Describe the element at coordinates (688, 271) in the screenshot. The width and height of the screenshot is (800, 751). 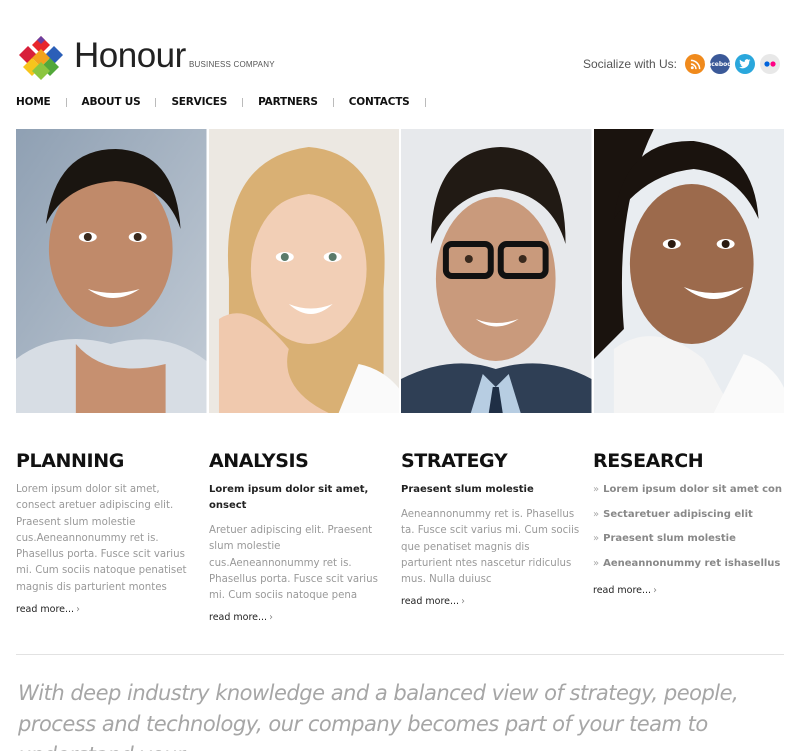
I see `photo-woman-smiling` at that location.